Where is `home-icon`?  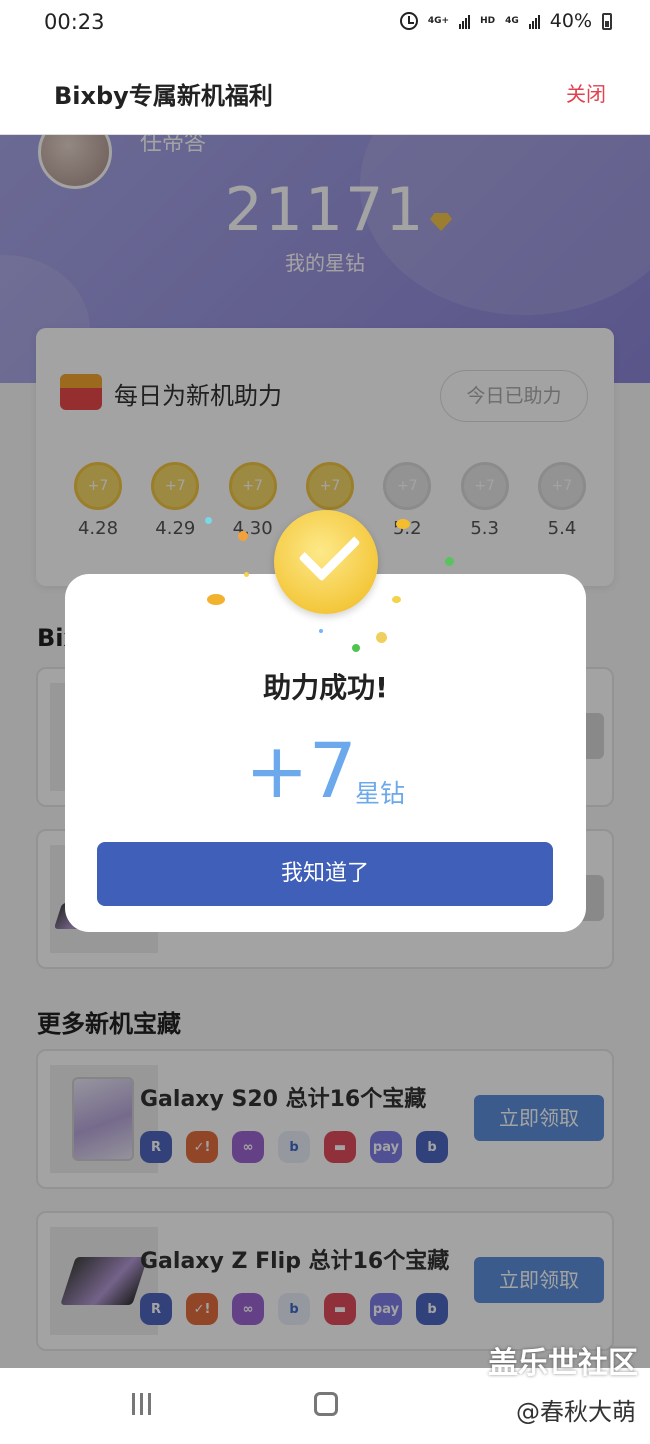
home-icon is located at coordinates (326, 1404).